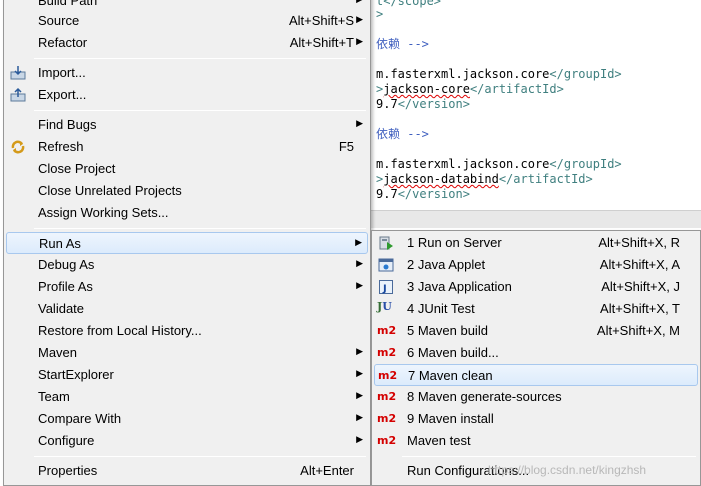 This screenshot has width=701, height=486. What do you see at coordinates (187, 147) in the screenshot?
I see `menu-item-refresh: Refresh F5` at bounding box center [187, 147].